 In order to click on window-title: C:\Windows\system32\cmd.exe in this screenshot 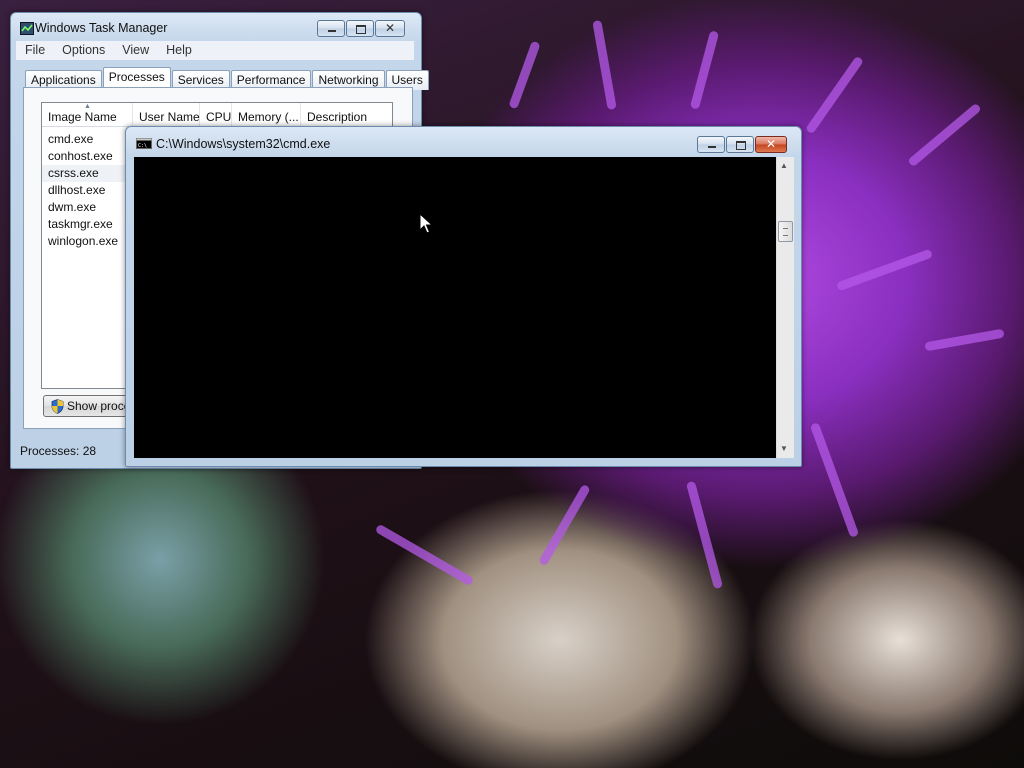, I will do `click(243, 144)`.